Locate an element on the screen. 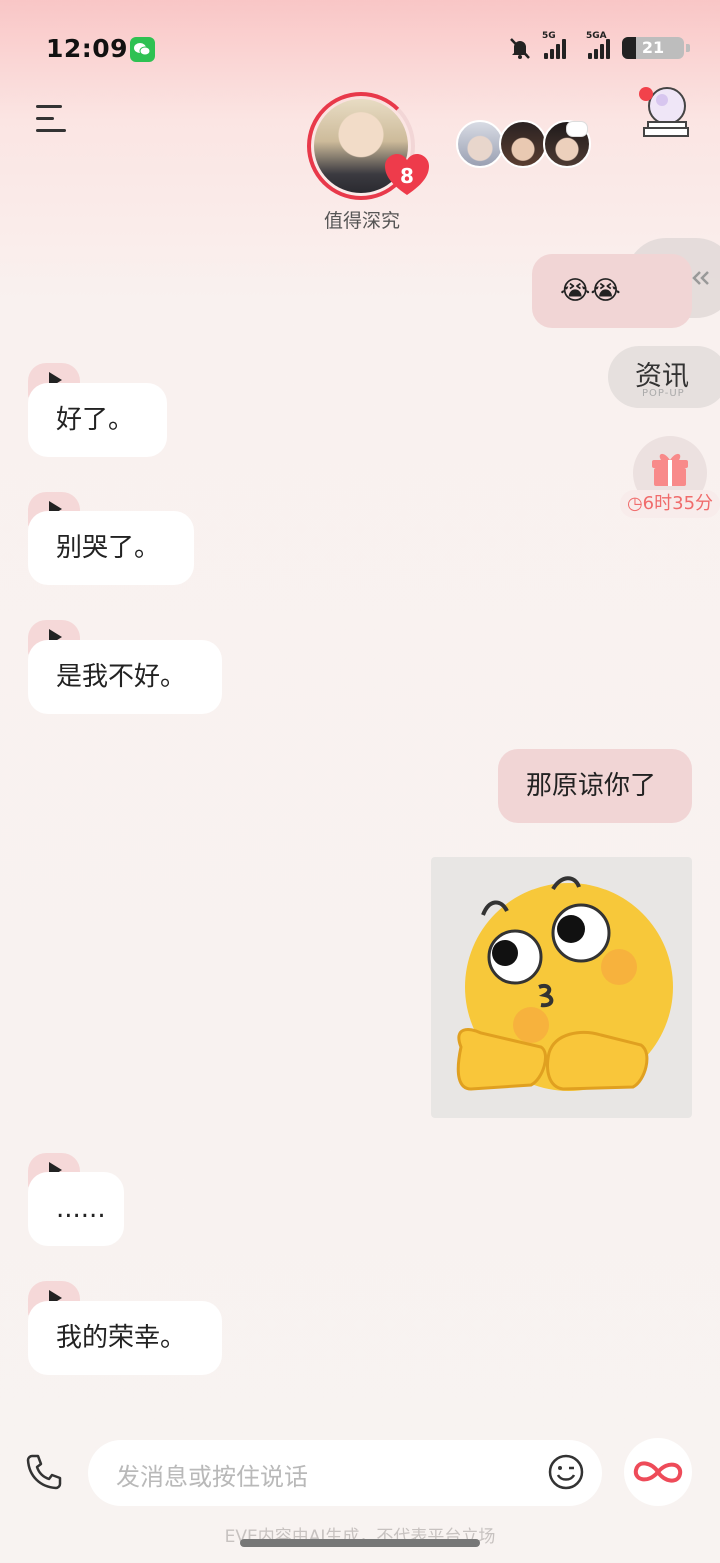  message-bubble-ai: 是我不好。 is located at coordinates (125, 677).